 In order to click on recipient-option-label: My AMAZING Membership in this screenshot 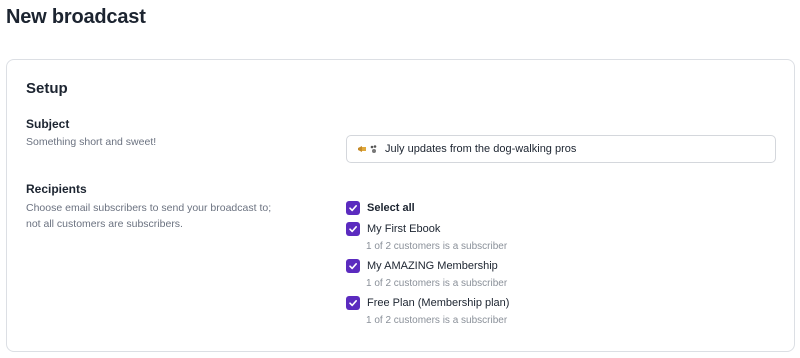, I will do `click(432, 266)`.